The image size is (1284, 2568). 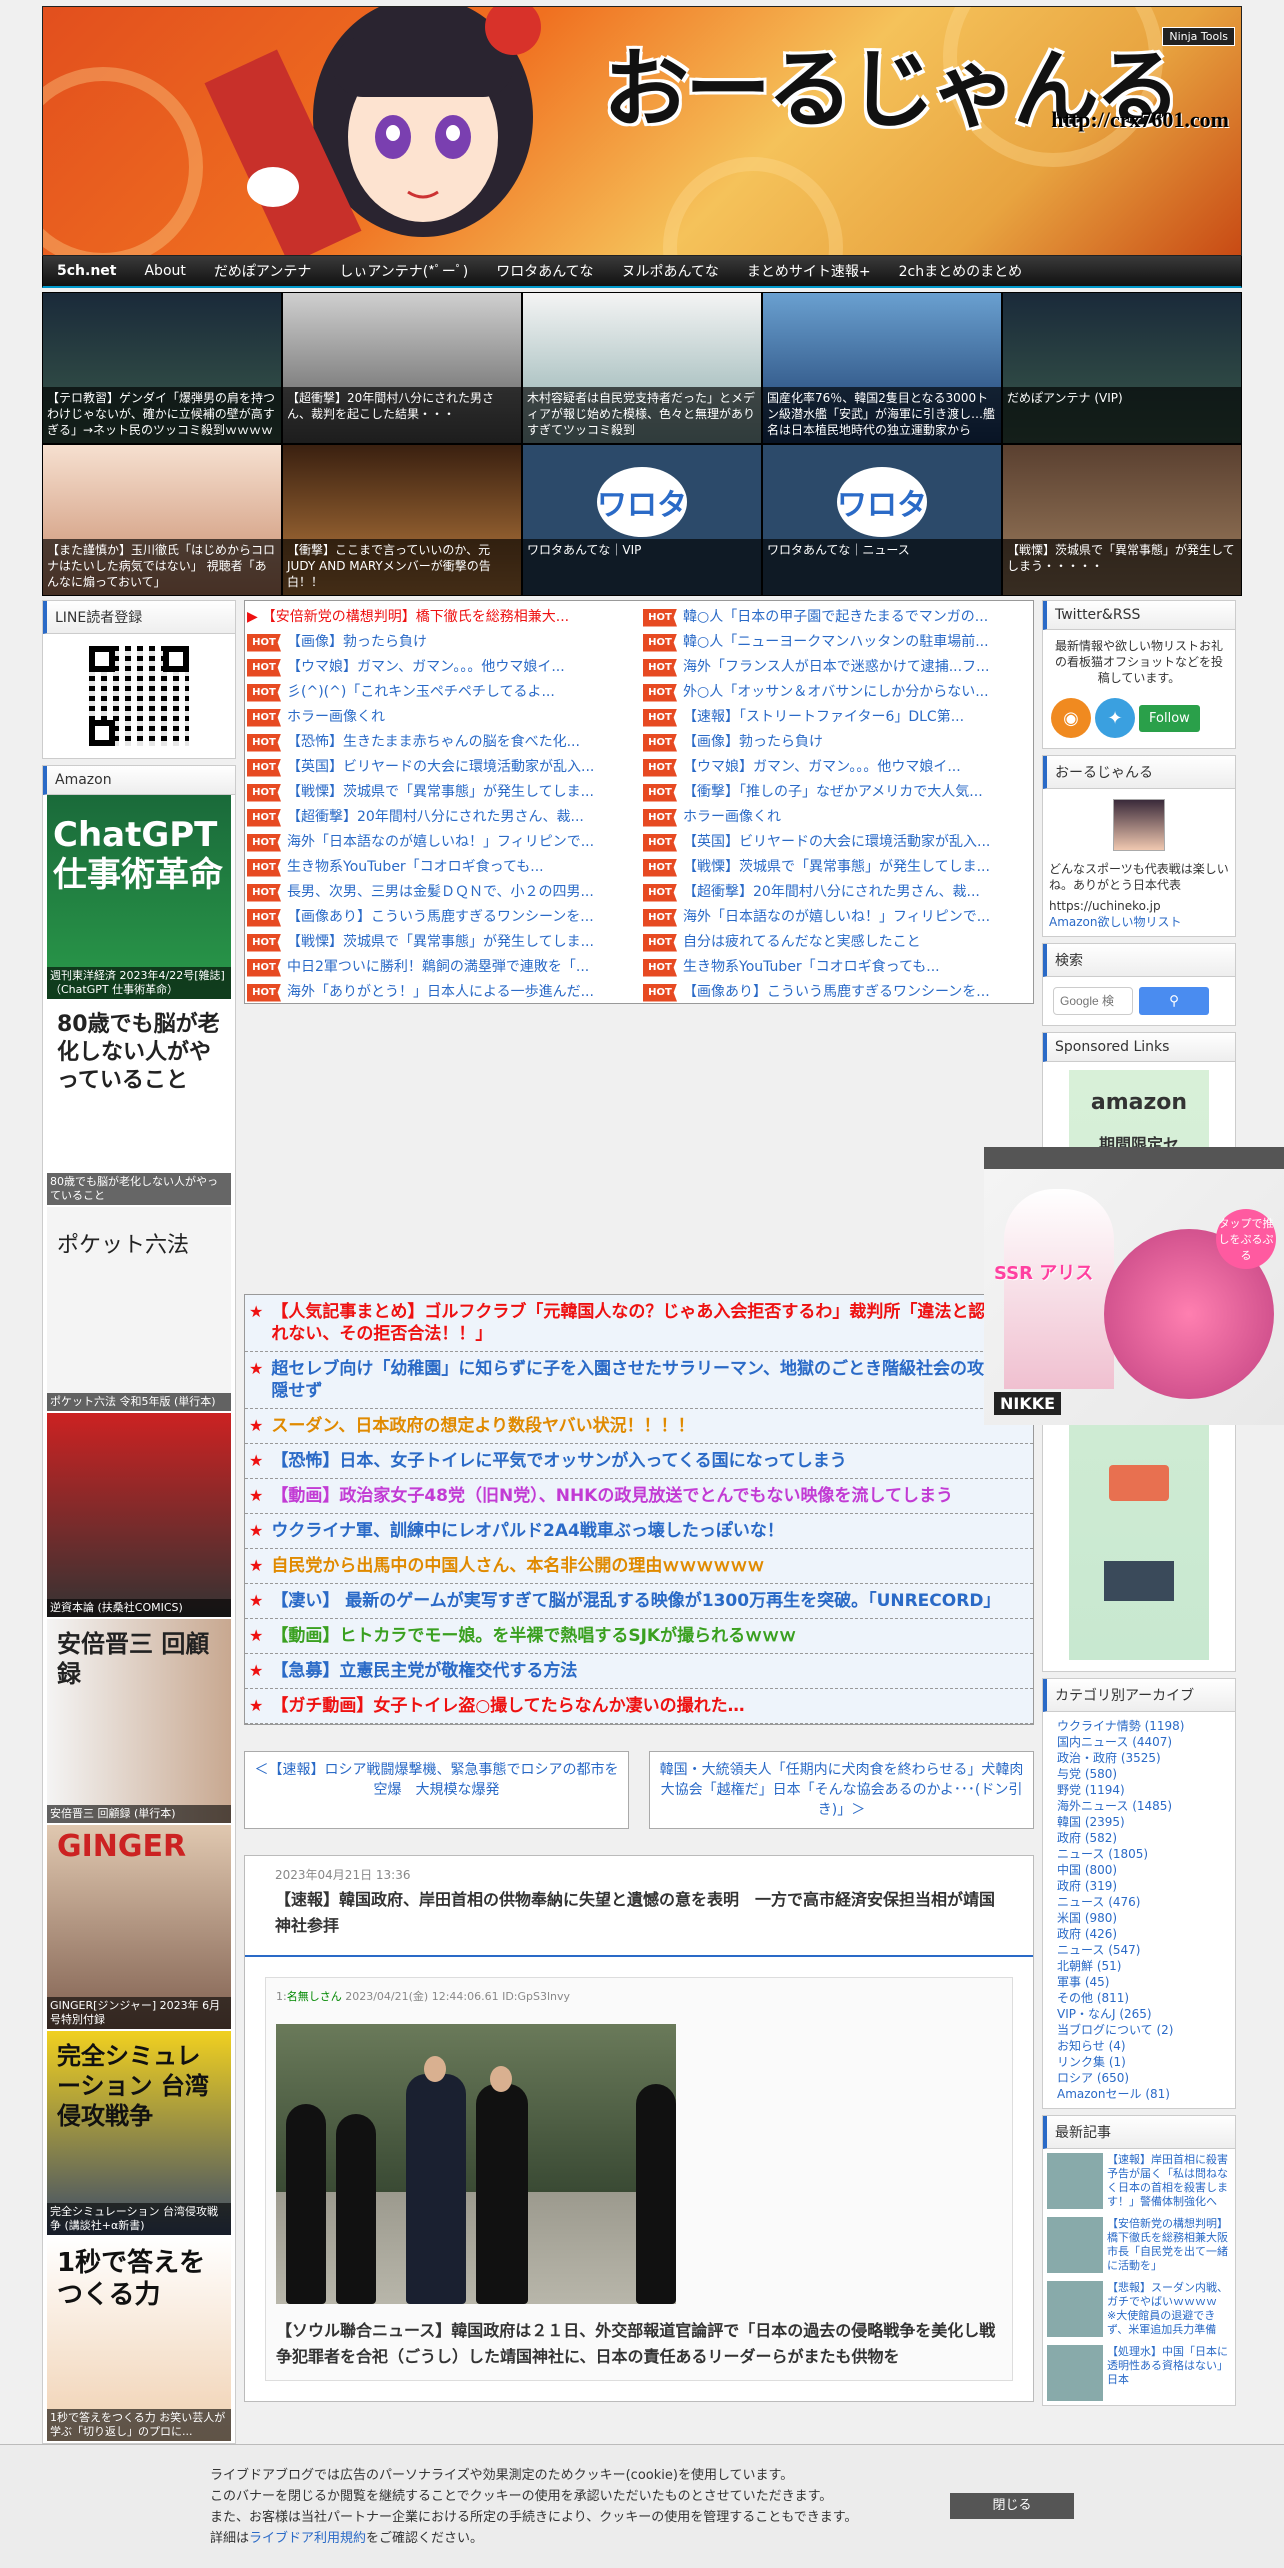 I want to click on book-item: 逆資本論 (扶桑社COMICS), so click(x=139, y=1515).